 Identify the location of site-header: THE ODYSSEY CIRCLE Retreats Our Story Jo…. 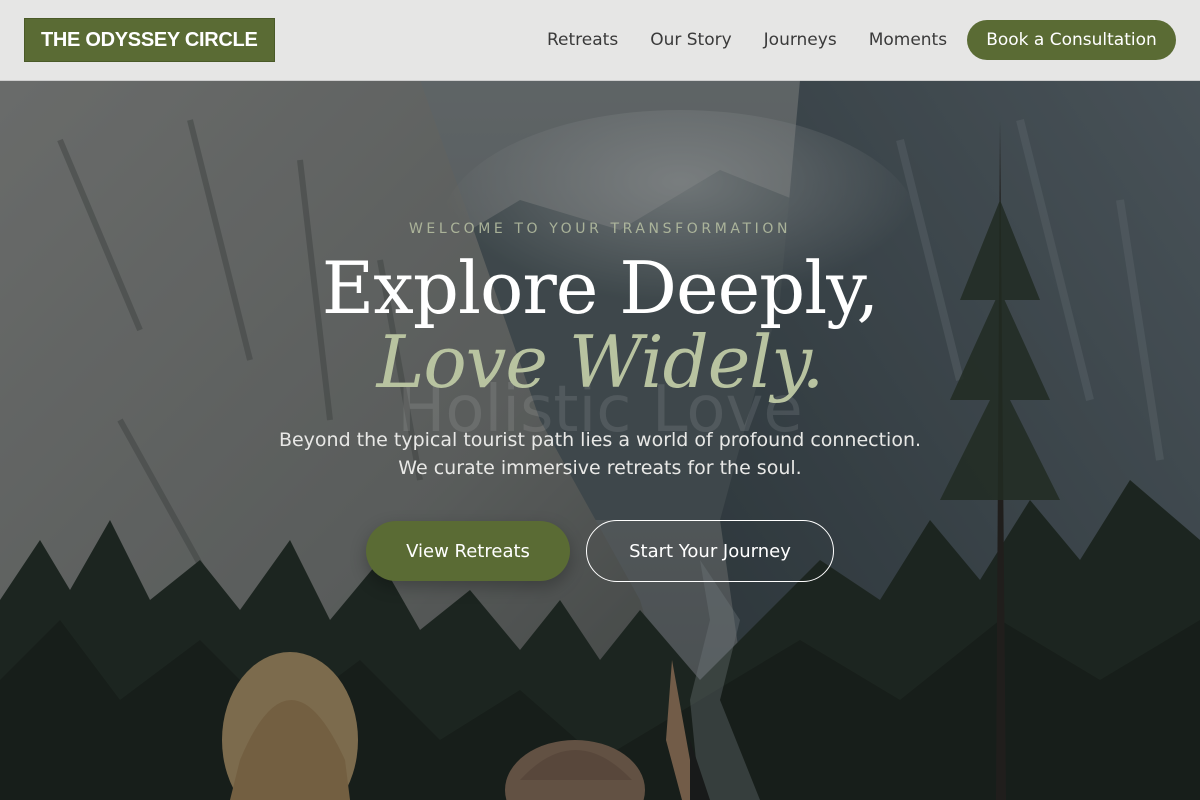
(600, 40).